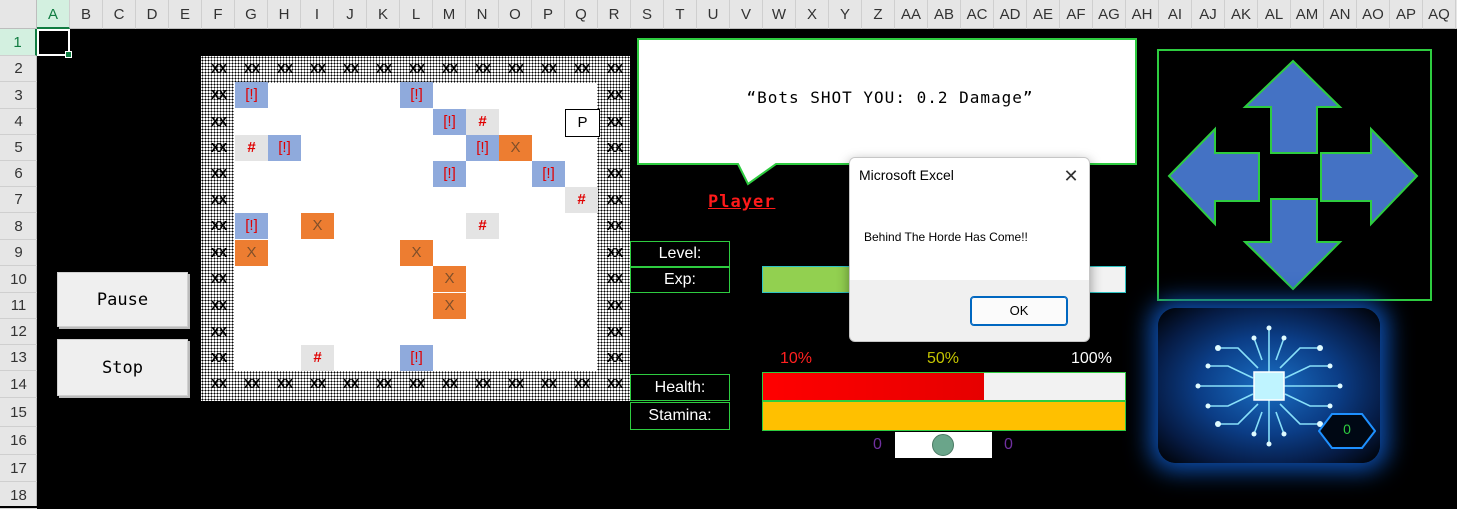  What do you see at coordinates (18, 441) in the screenshot?
I see `row-header-16: 16` at bounding box center [18, 441].